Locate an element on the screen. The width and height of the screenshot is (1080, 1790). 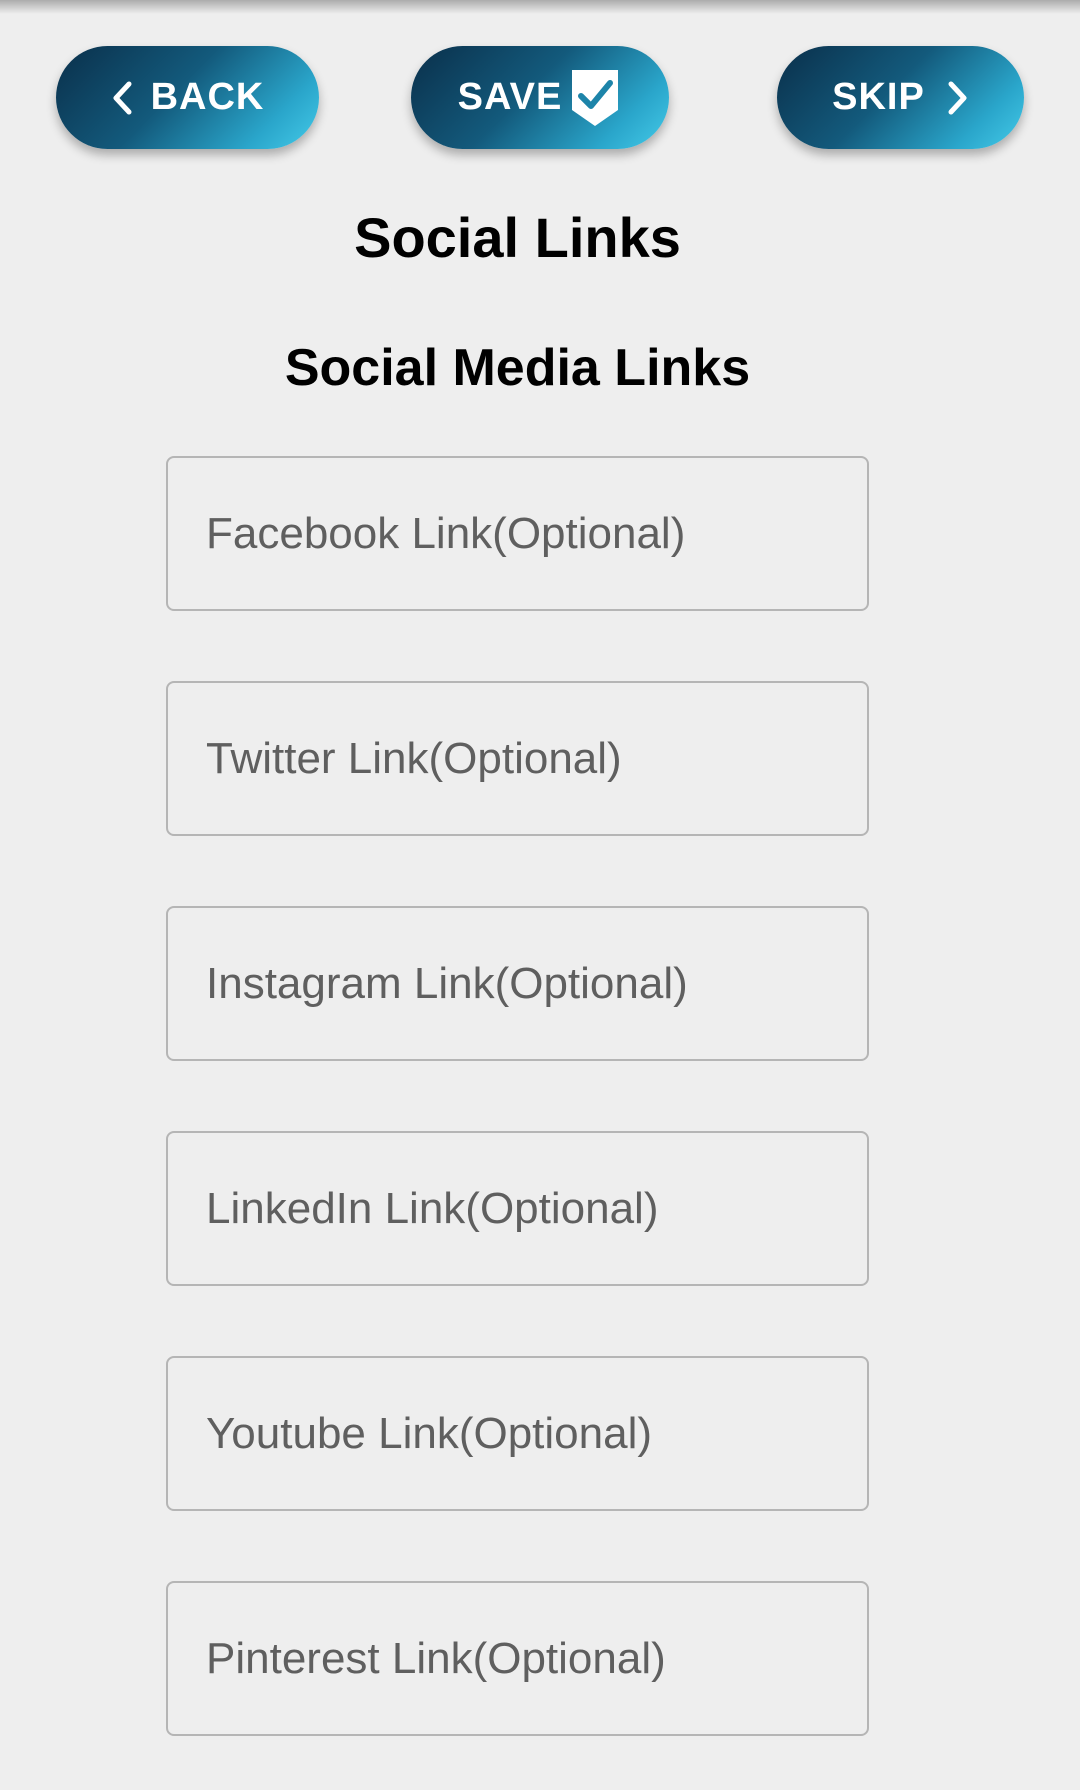
back-button: BACK is located at coordinates (187, 97).